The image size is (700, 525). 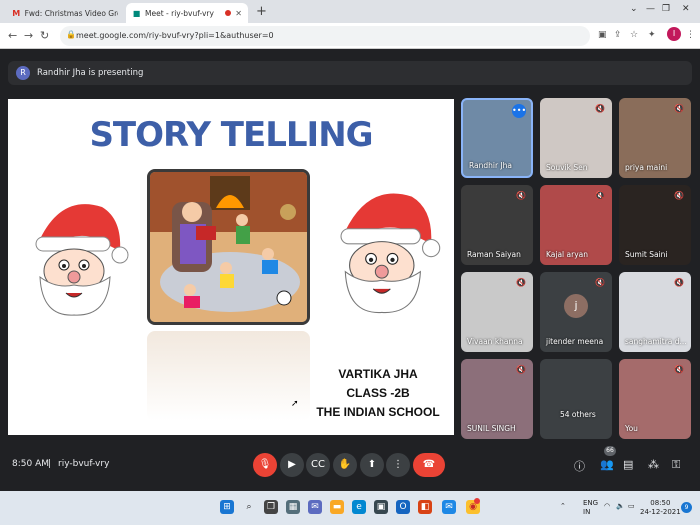 I want to click on profile-avatar: I, so click(x=674, y=34).